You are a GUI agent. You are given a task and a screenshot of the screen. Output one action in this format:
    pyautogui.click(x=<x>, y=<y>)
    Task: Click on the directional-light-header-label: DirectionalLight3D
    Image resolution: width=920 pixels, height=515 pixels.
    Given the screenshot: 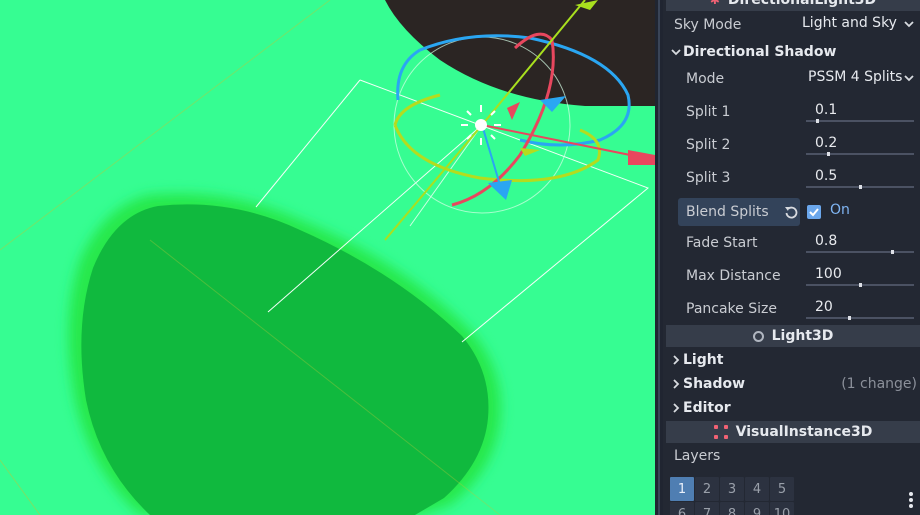 What is the action you would take?
    pyautogui.click(x=802, y=4)
    